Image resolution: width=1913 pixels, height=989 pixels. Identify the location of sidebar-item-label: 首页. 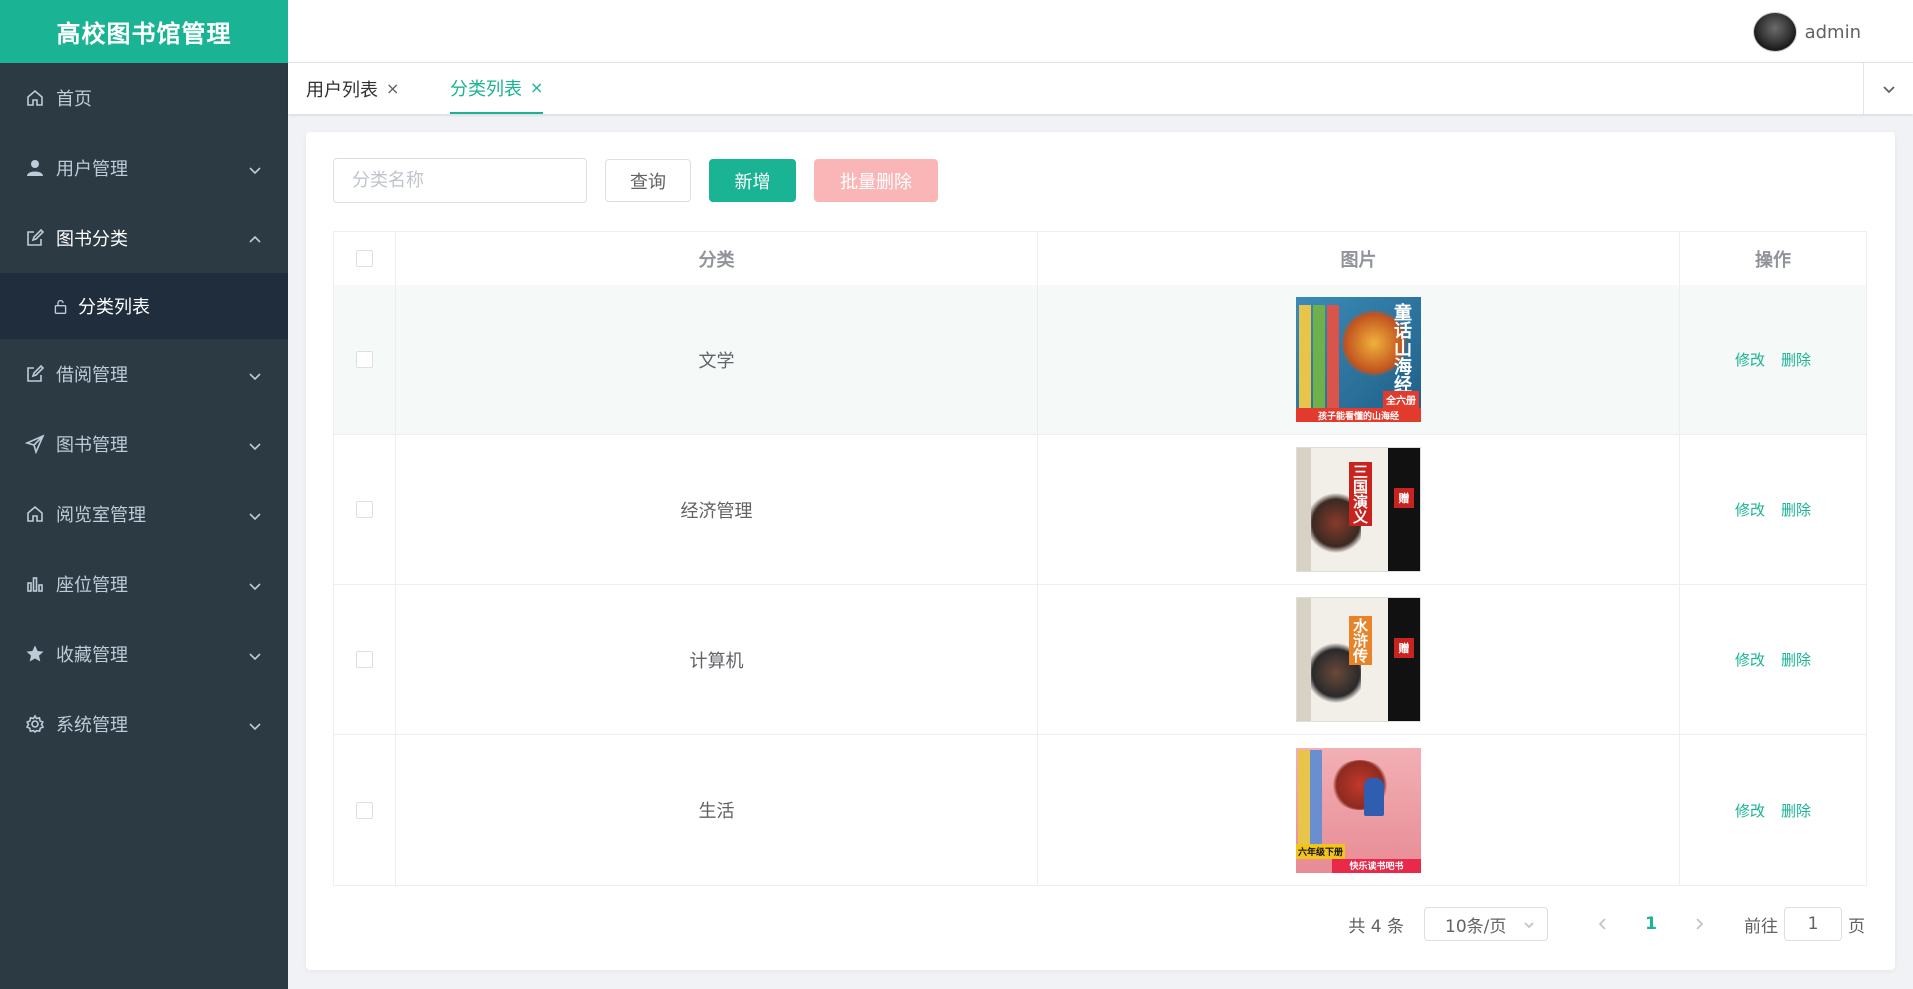
(74, 99).